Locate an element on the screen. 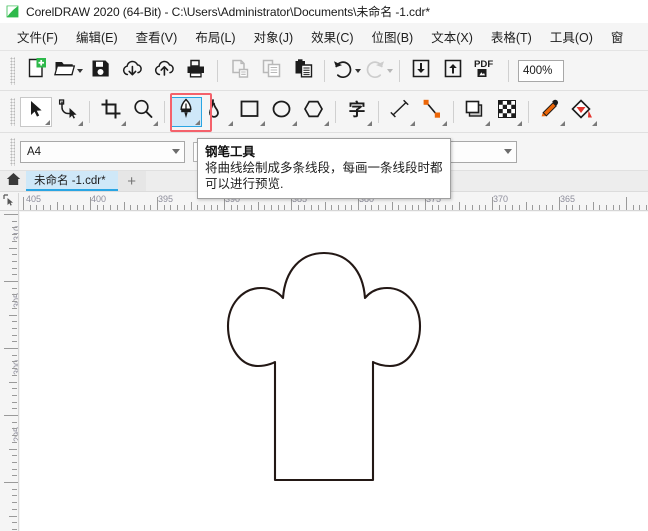  menu-effects: 效果(C) is located at coordinates (332, 36).